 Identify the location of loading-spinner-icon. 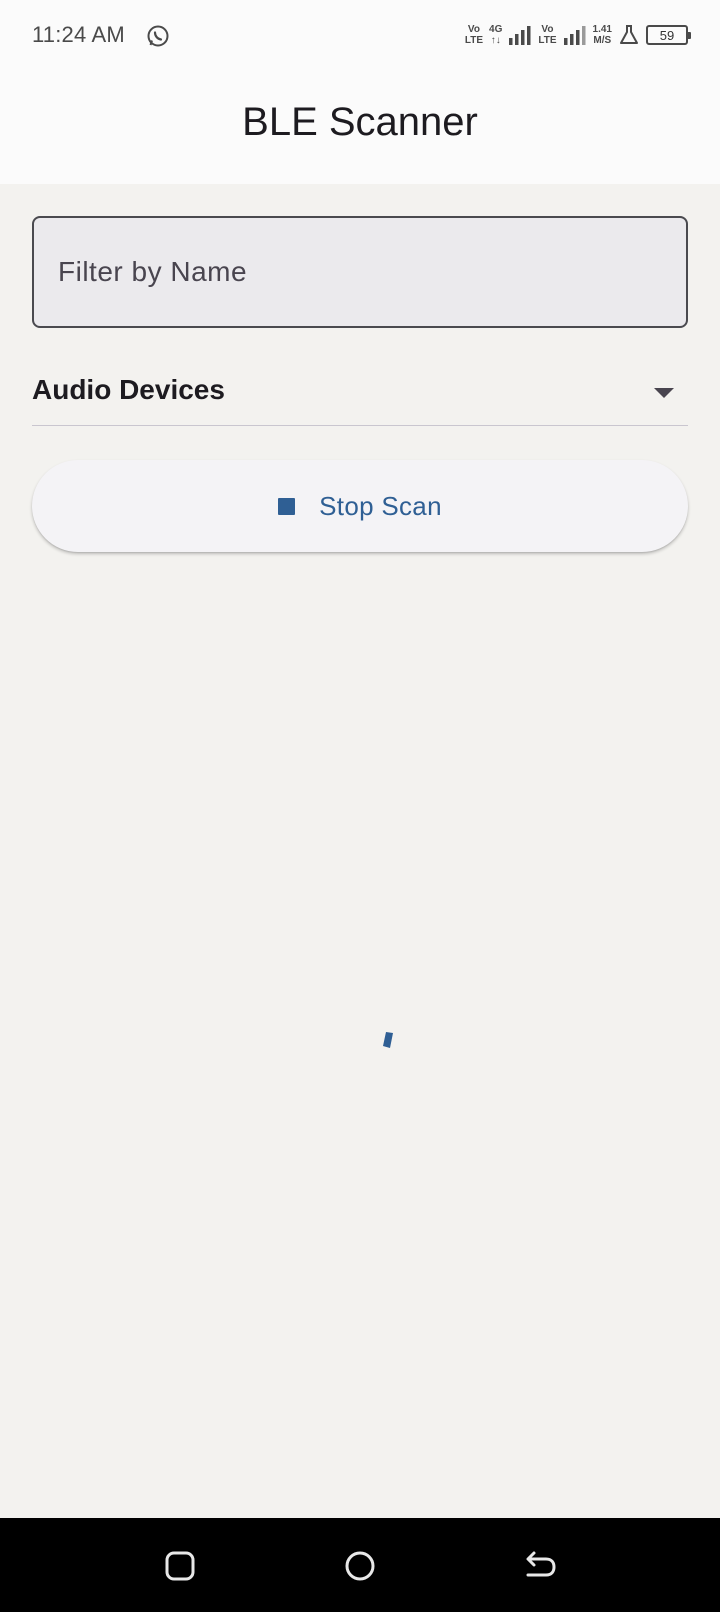
(388, 1040).